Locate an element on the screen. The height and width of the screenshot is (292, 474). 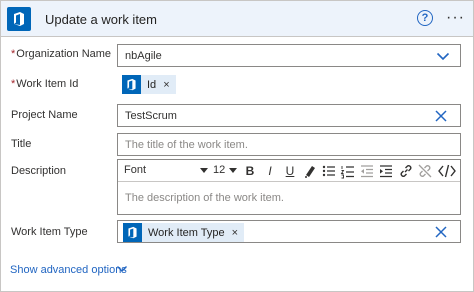
highlight-icon is located at coordinates (310, 171).